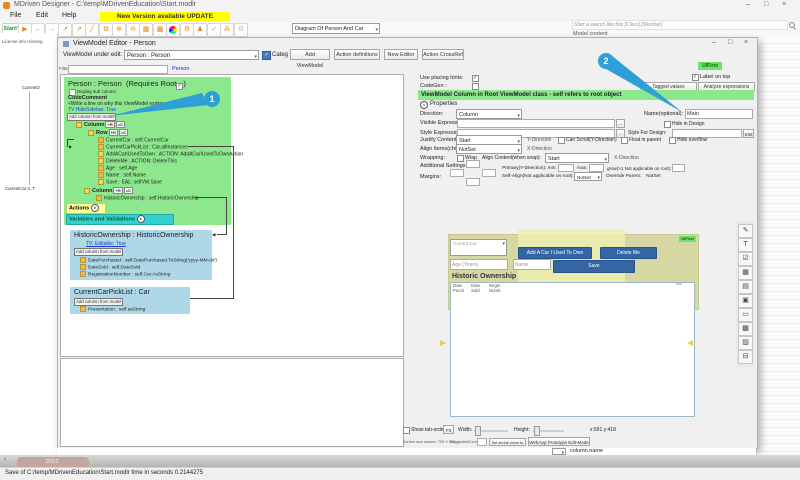 Image resolution: width=800 pixels, height=480 pixels. Describe the element at coordinates (160, 30) in the screenshot. I see `table-export-icon: ▩` at that location.